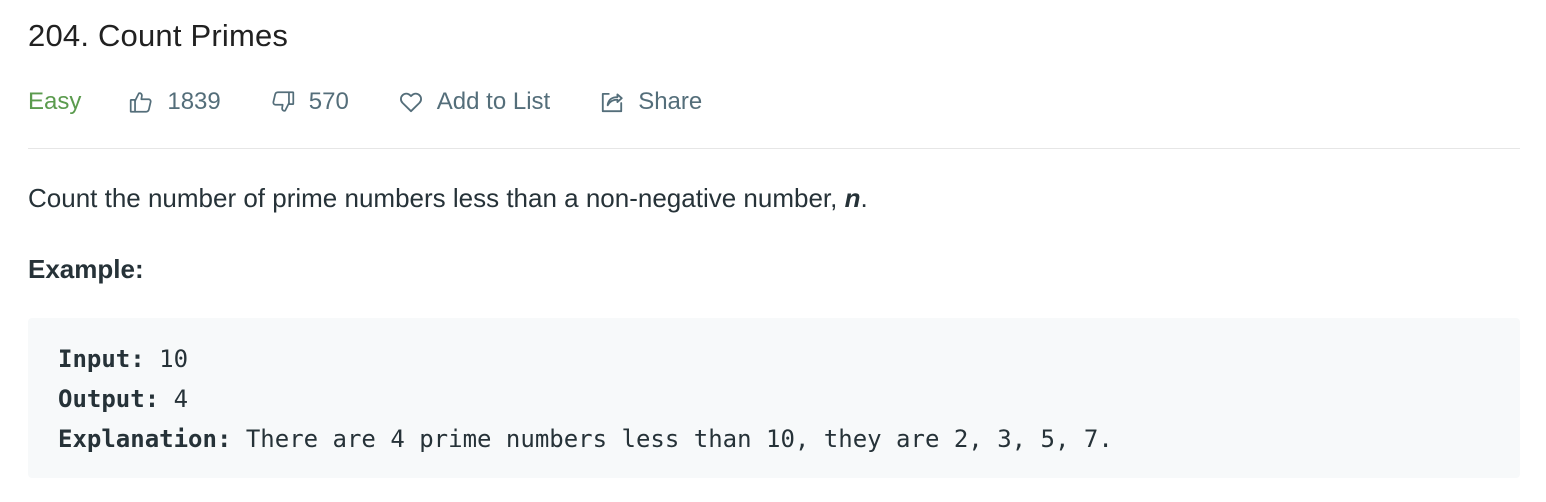 The width and height of the screenshot is (1546, 502). Describe the element at coordinates (852, 198) in the screenshot. I see `description-variable: n` at that location.